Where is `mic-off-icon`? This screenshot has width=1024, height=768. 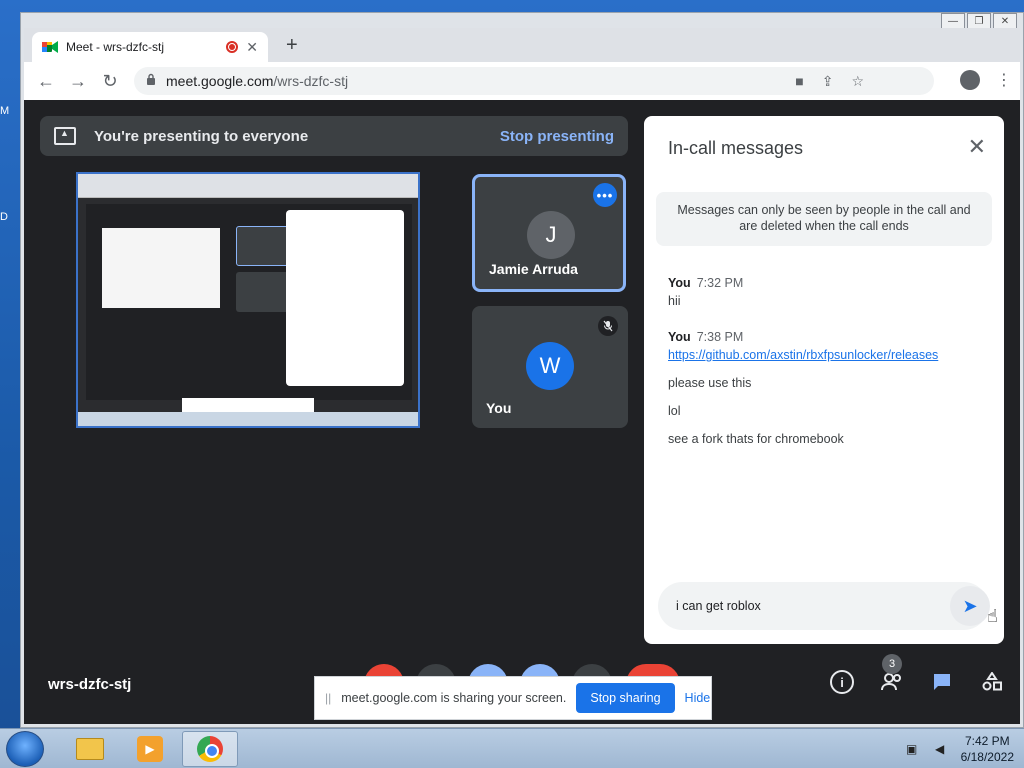
mic-off-icon is located at coordinates (608, 326).